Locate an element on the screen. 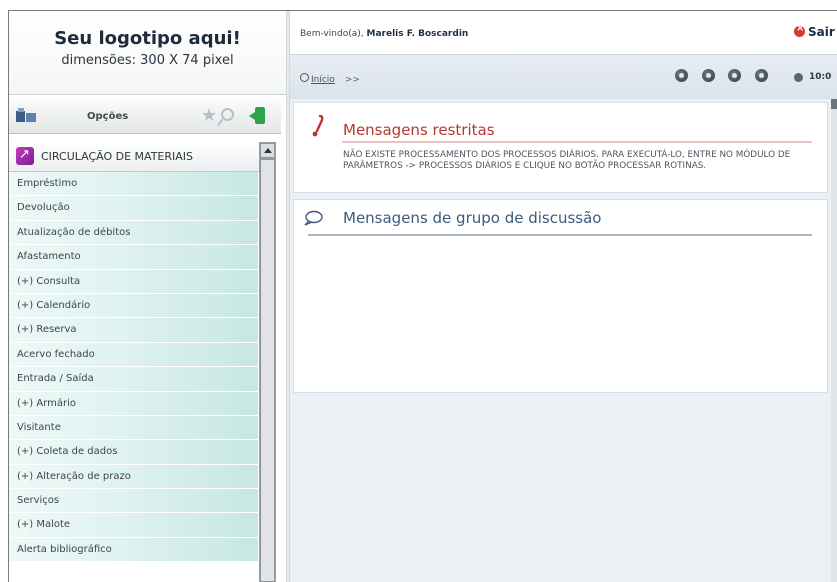  sidebar-menu-item: (+) Malote is located at coordinates (133, 525).